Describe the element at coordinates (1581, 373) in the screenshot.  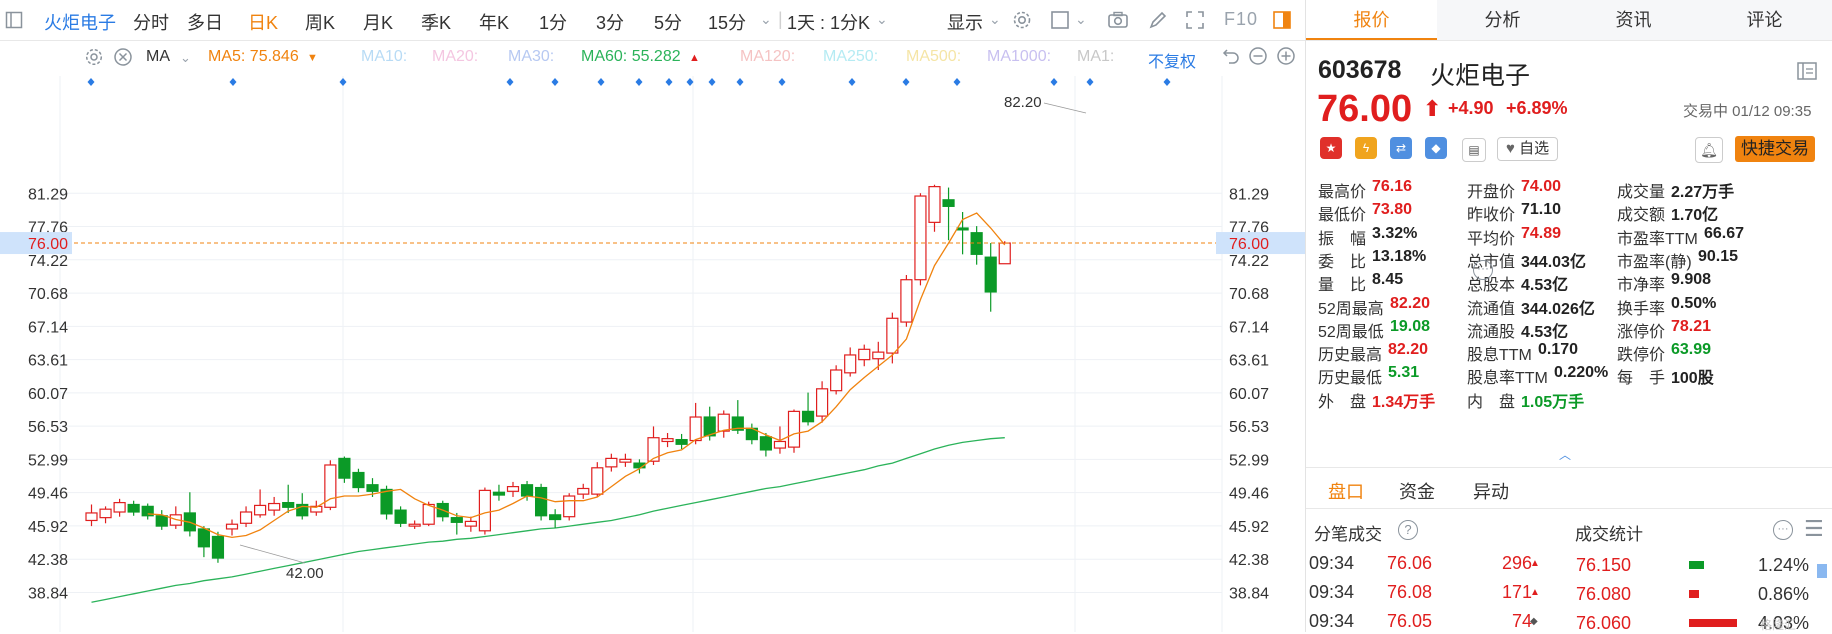
I see `quote-field-value: 0.220%` at that location.